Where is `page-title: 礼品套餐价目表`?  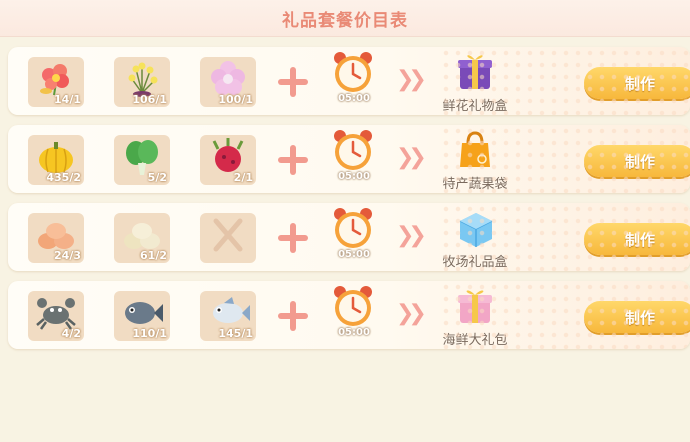
page-title: 礼品套餐价目表 is located at coordinates (345, 20).